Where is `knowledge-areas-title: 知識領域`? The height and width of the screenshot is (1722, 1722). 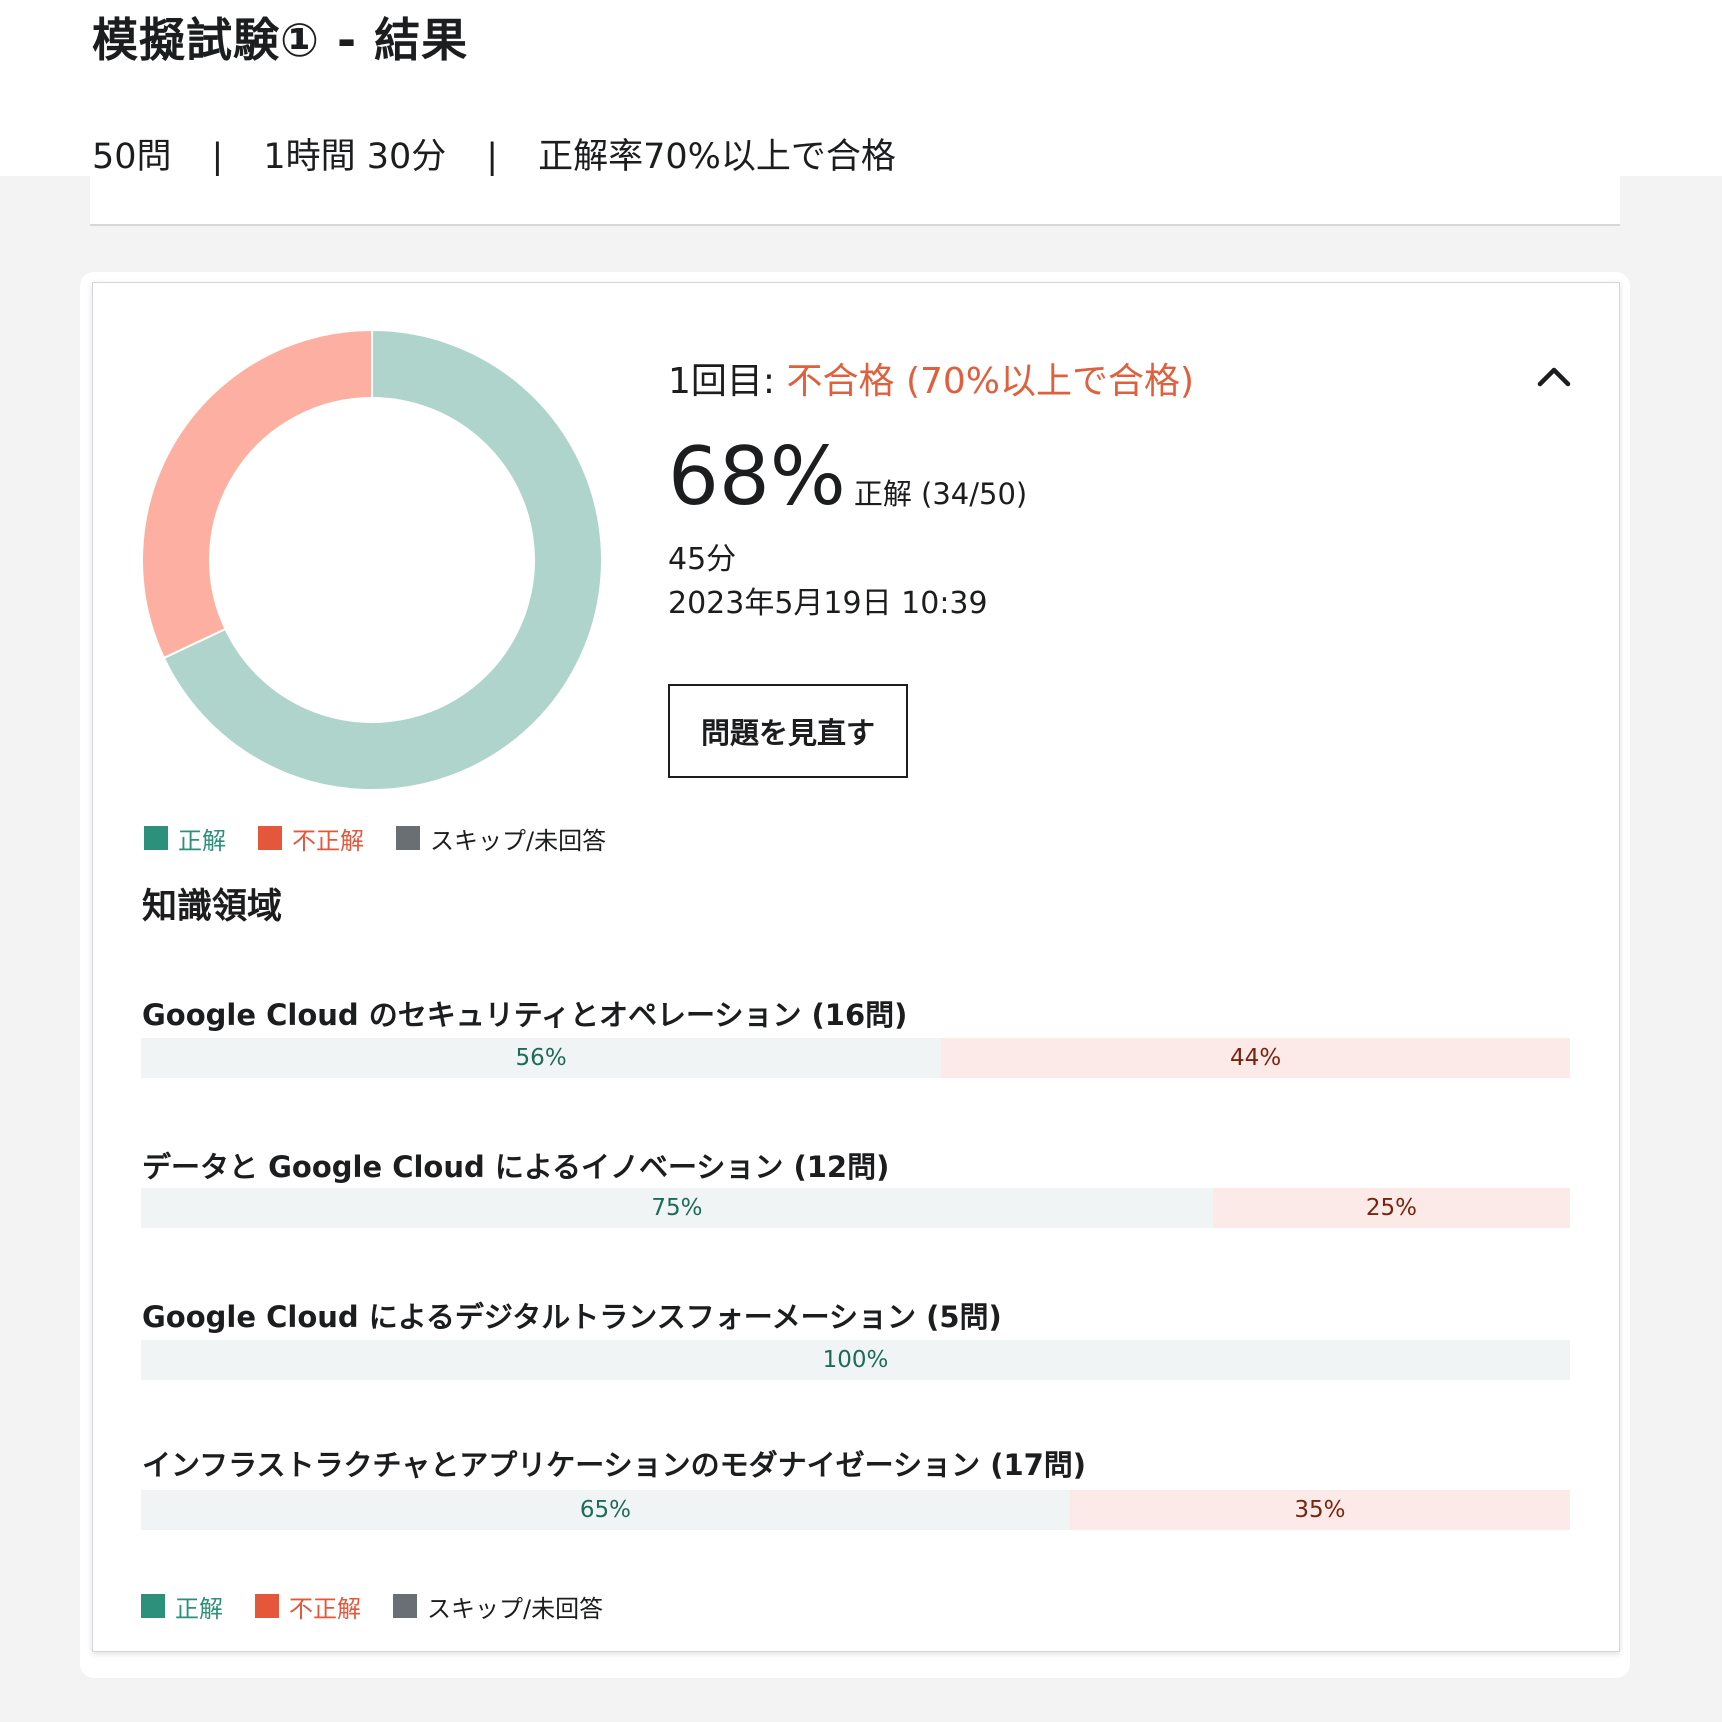 knowledge-areas-title: 知識領域 is located at coordinates (212, 907).